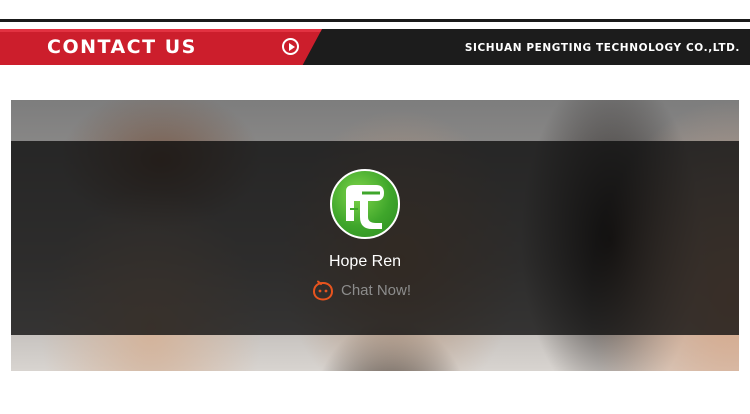  What do you see at coordinates (323, 290) in the screenshot?
I see `chat-bubble-icon` at bounding box center [323, 290].